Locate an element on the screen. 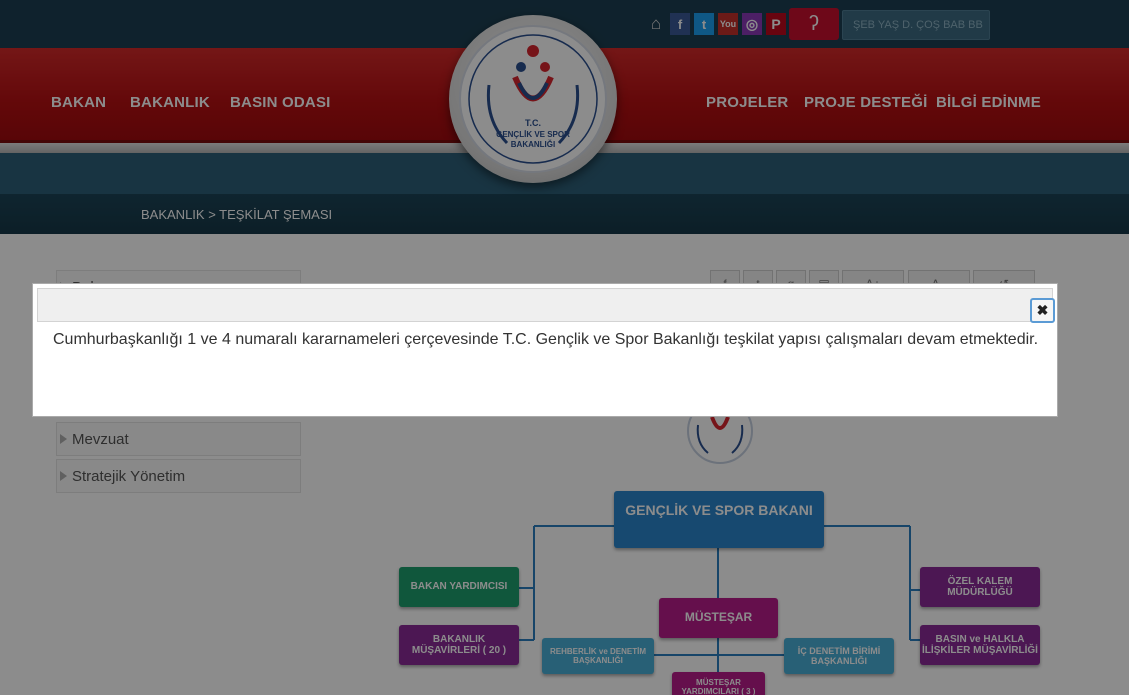  close-button: ✖ is located at coordinates (1042, 310).